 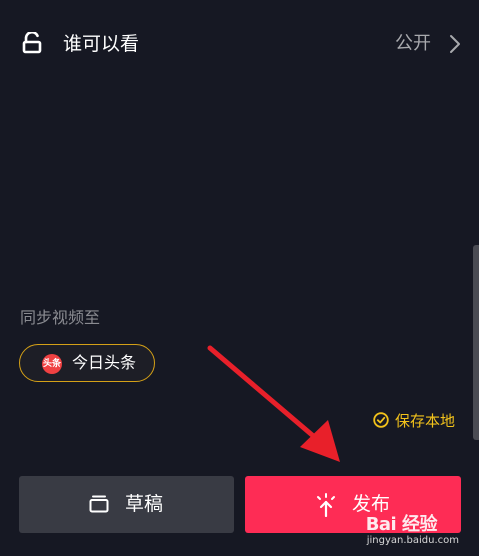 I want to click on toutiao-sync-toggle: 头条 今日头条, so click(x=87, y=363).